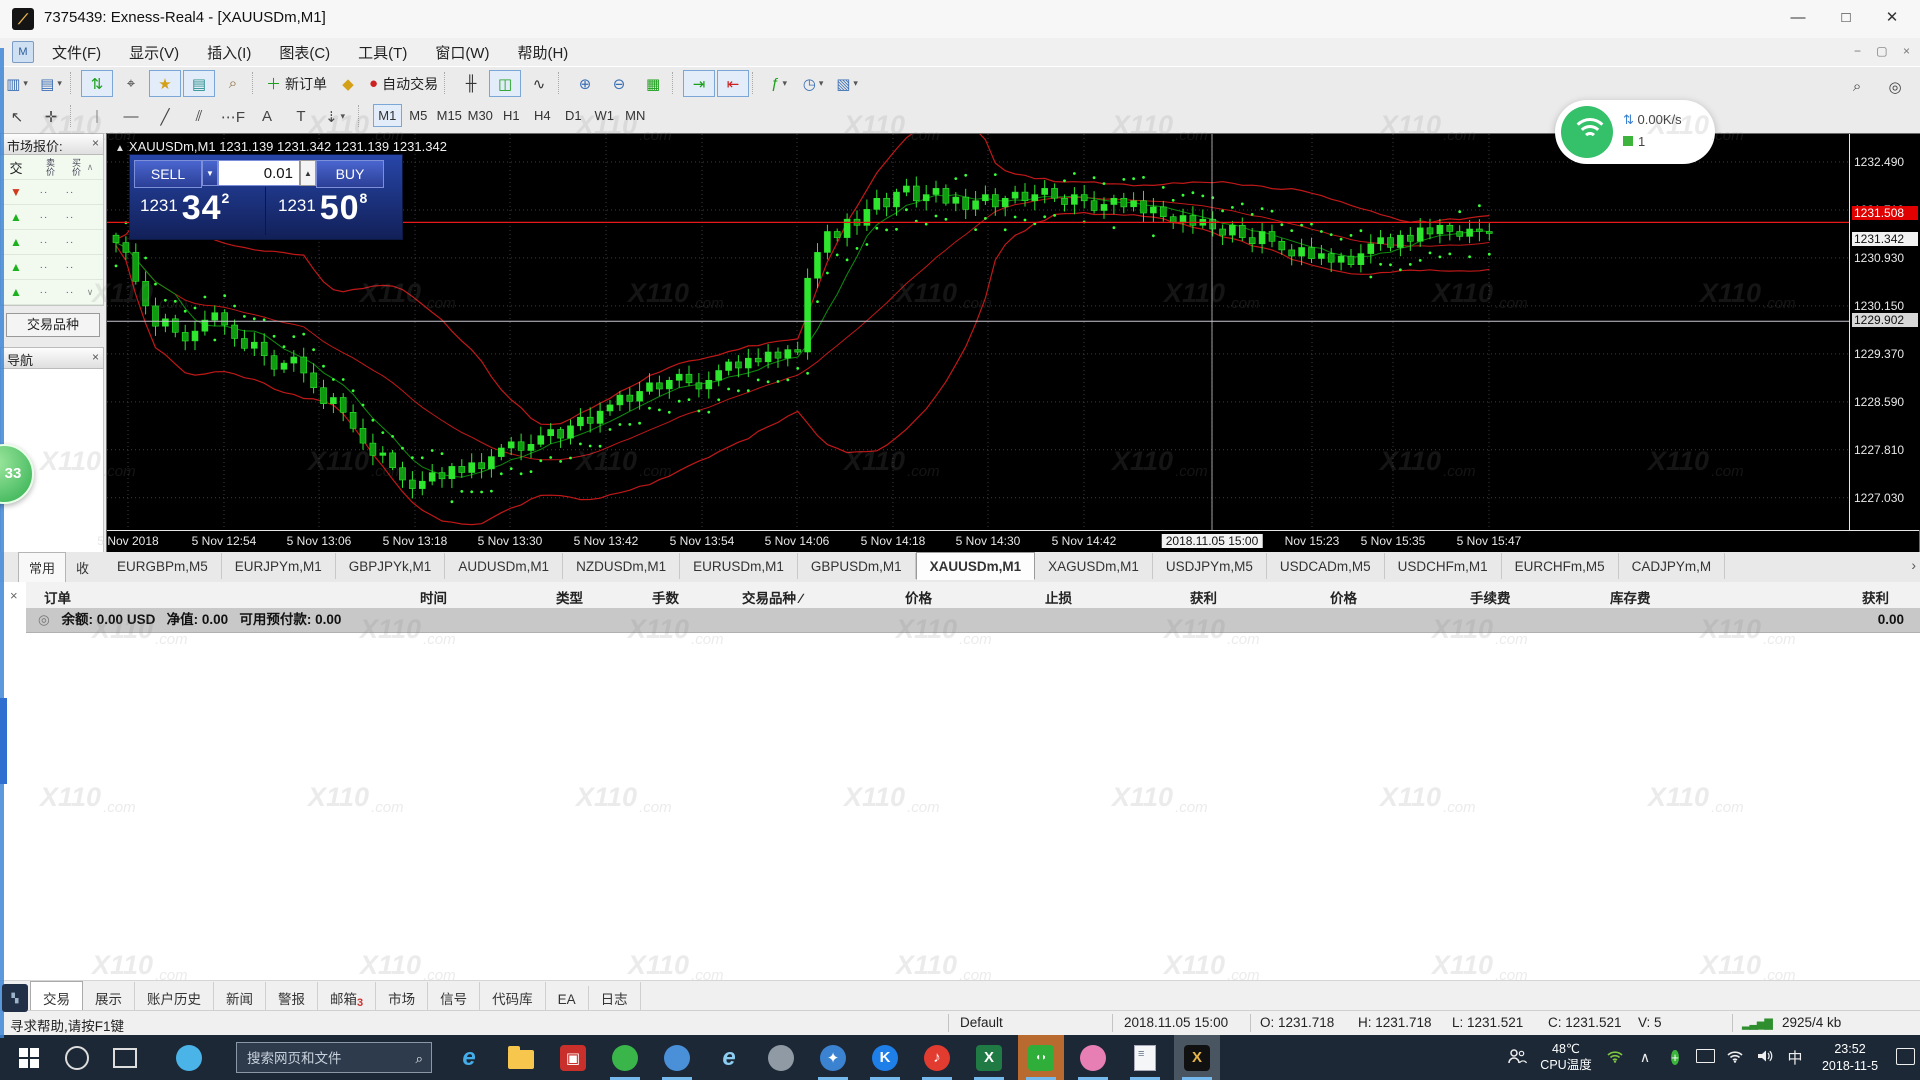 This screenshot has height=1080, width=1920. What do you see at coordinates (937, 1057) in the screenshot?
I see `netease-music: ♪` at bounding box center [937, 1057].